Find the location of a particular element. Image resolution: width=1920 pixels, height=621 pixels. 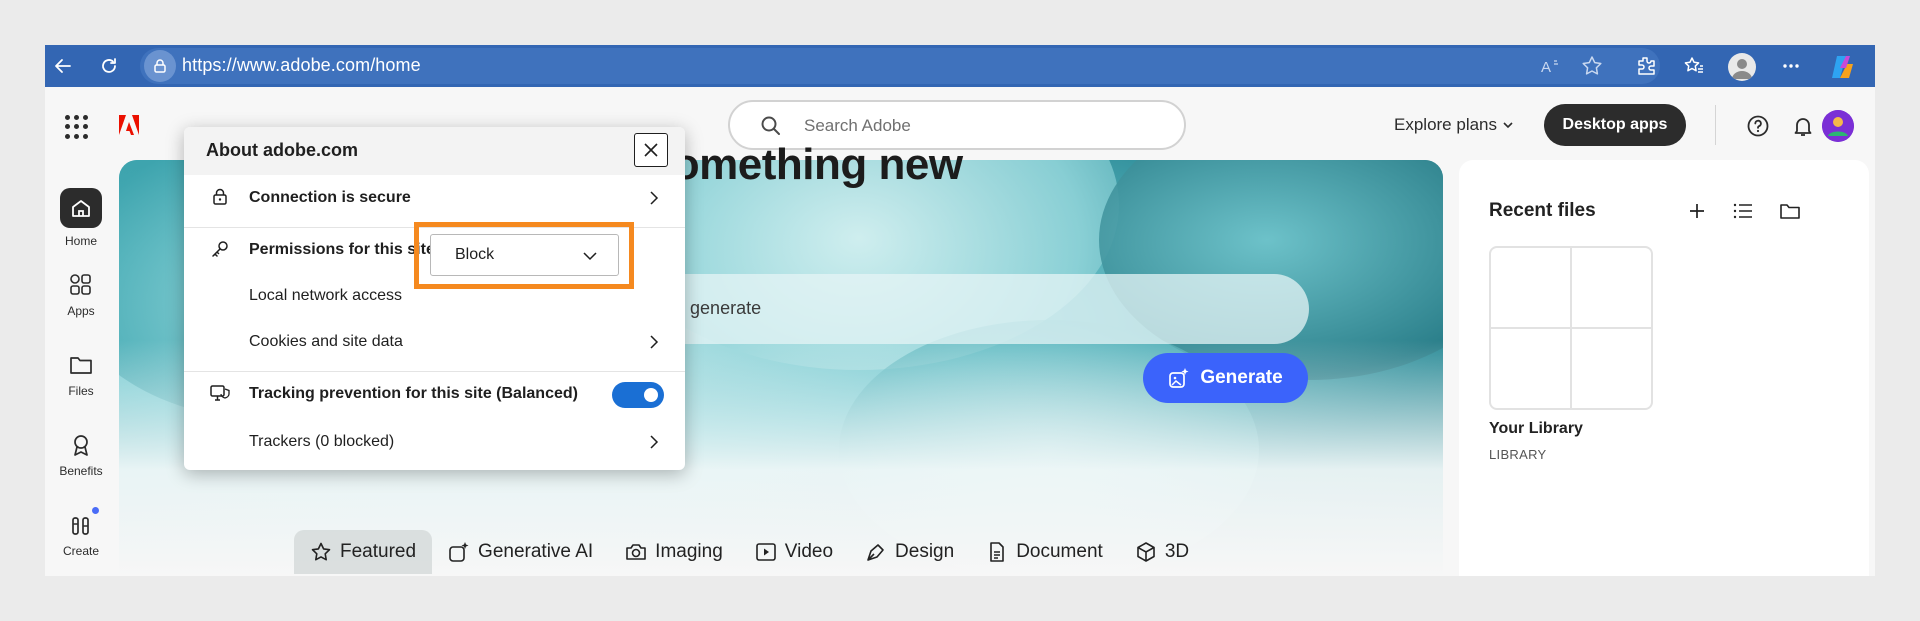

notifications-bell-icon is located at coordinates (1803, 126).